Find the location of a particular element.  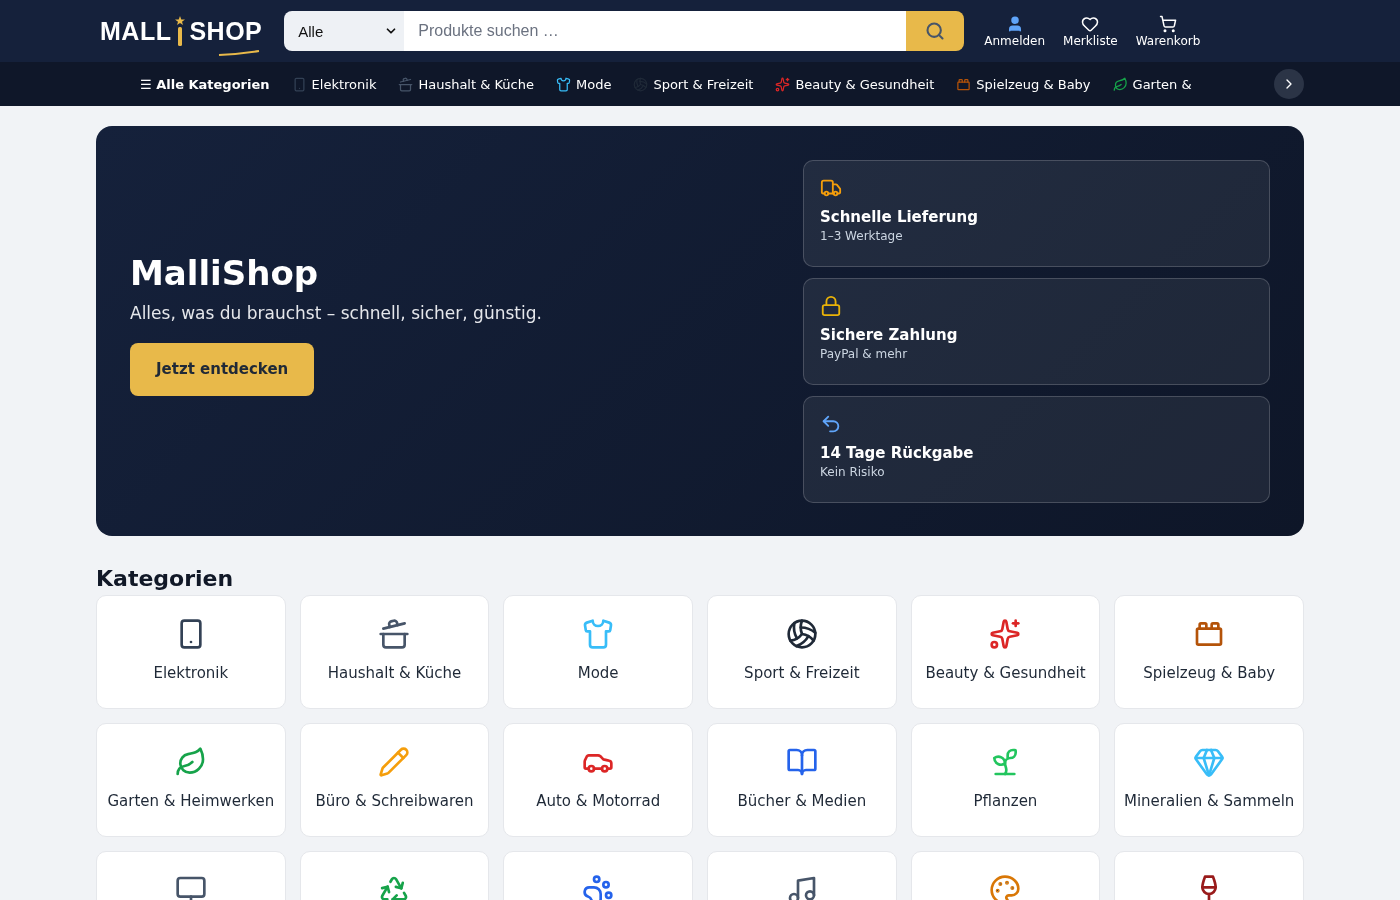

category-tile: Sport & Freizeit is located at coordinates (802, 652).